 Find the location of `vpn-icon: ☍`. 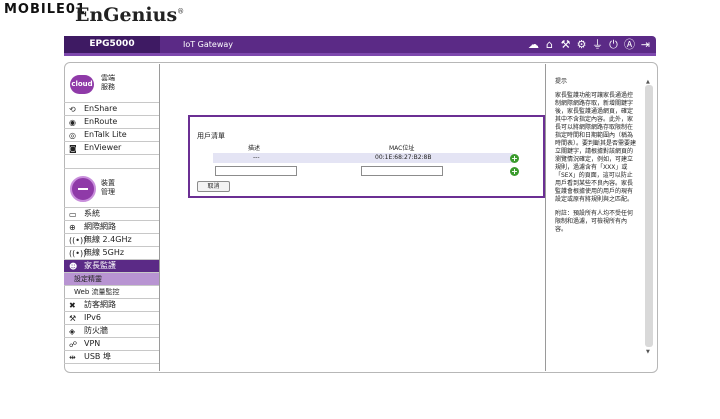

vpn-icon: ☍ is located at coordinates (73, 344).